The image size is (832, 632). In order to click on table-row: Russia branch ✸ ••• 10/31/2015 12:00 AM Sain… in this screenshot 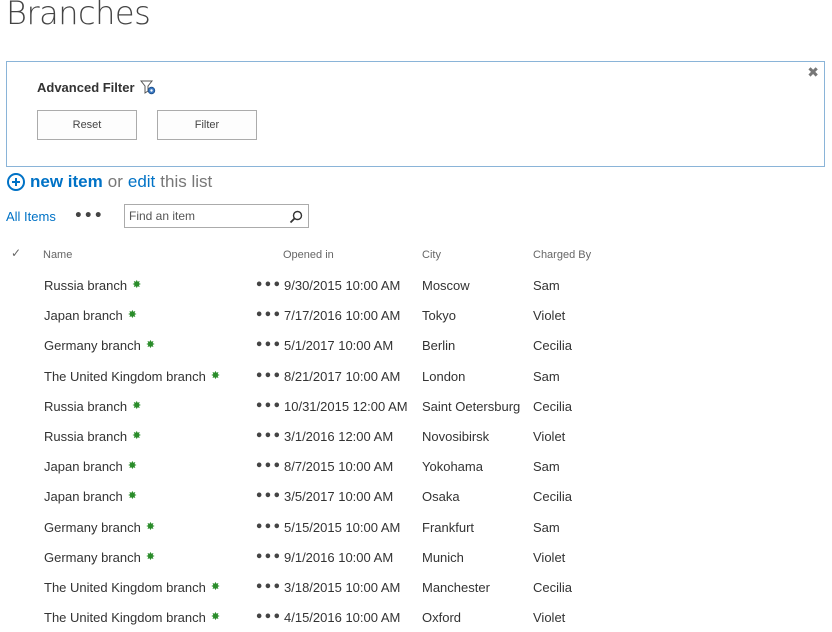, I will do `click(416, 406)`.